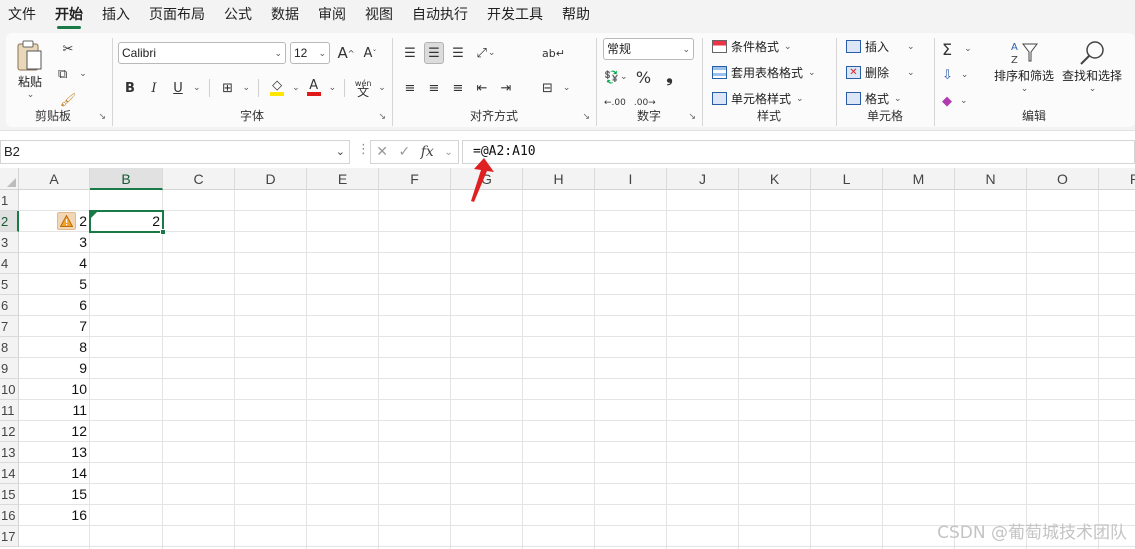  I want to click on conditional-format-button: 条件格式 ⌄, so click(752, 46).